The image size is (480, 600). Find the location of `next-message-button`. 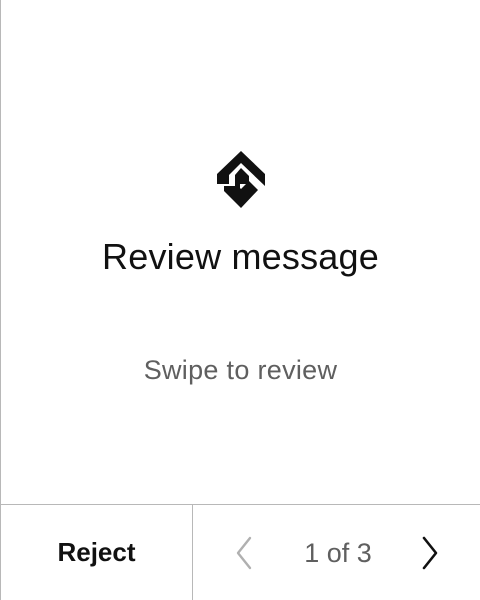

next-message-button is located at coordinates (430, 553).